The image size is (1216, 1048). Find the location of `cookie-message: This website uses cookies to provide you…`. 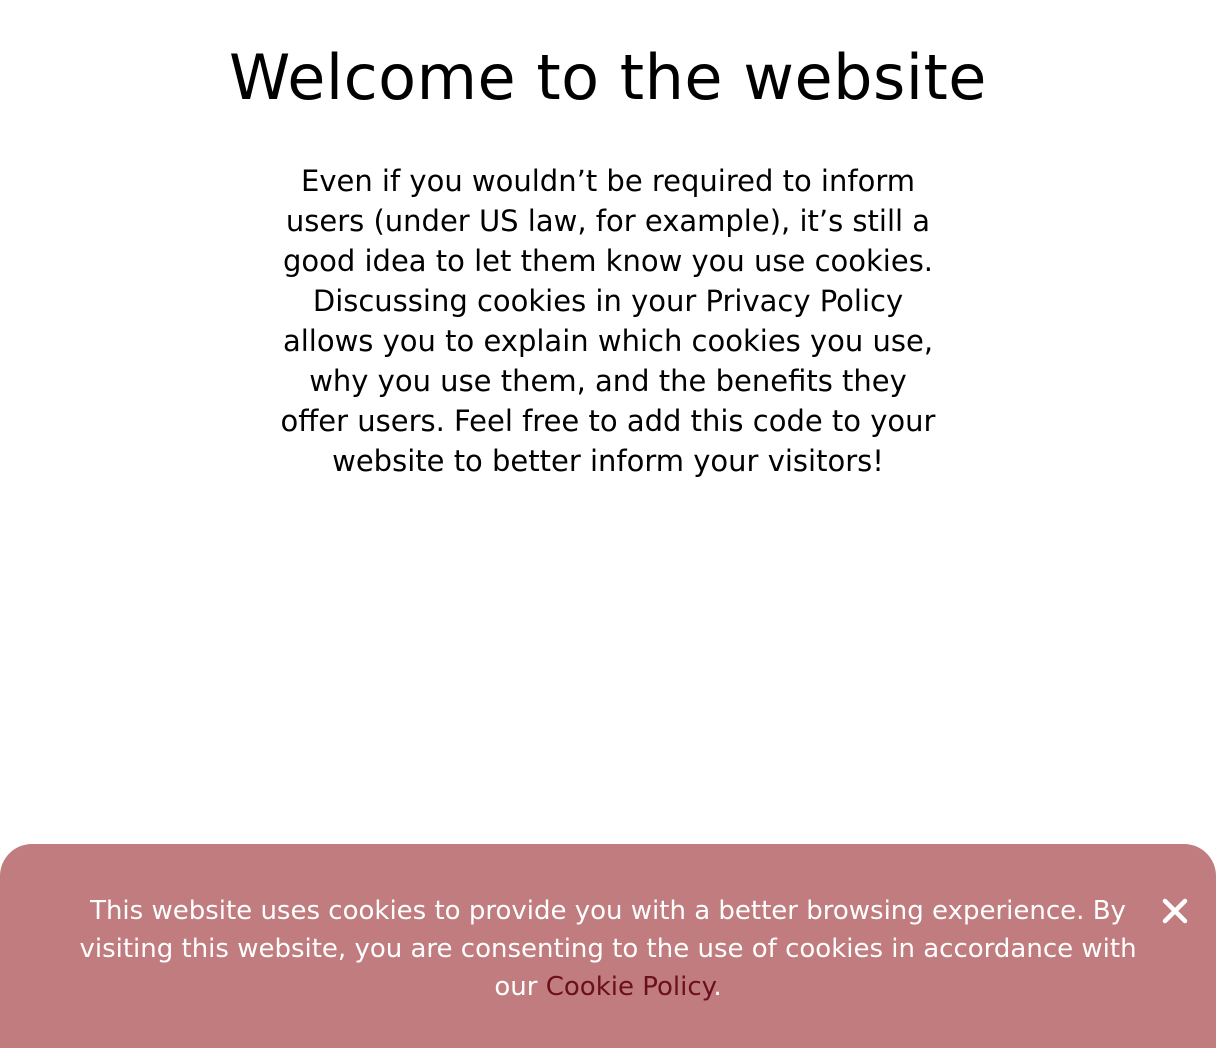

cookie-message: This website uses cookies to provide you… is located at coordinates (608, 949).